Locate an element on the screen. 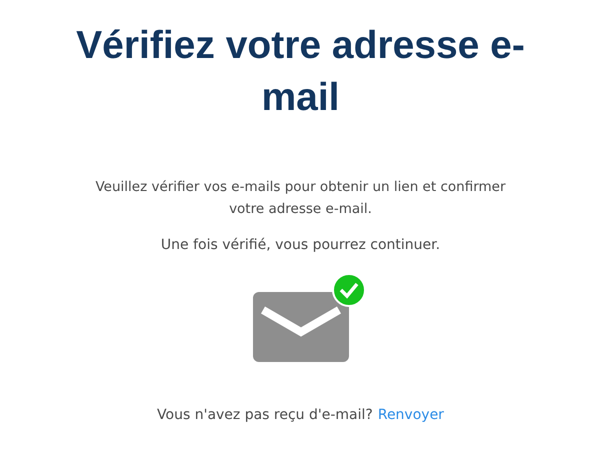 This screenshot has width=601, height=469. info-text: Une fois vérifié, vous pourrez continuer. is located at coordinates (300, 245).